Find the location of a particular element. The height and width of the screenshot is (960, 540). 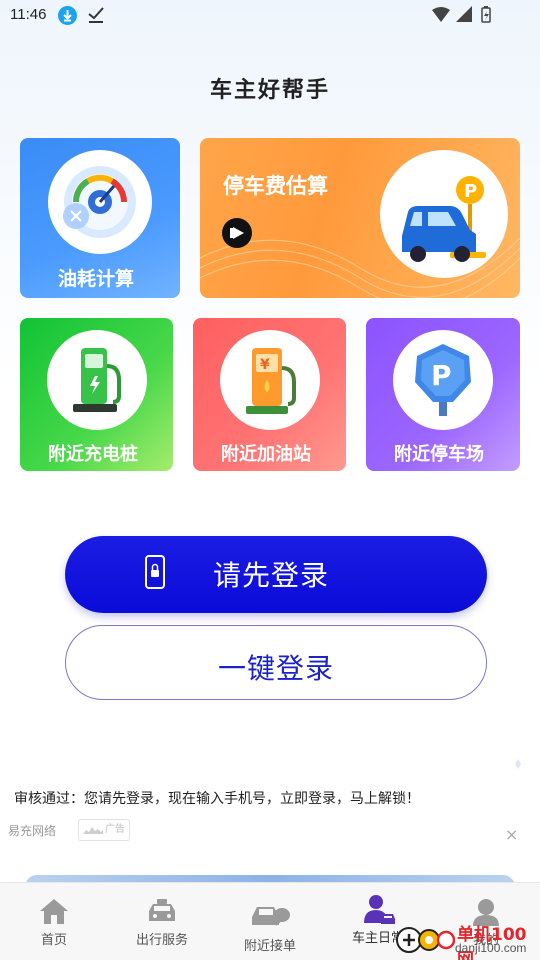

status-indicators is located at coordinates (470, 15).